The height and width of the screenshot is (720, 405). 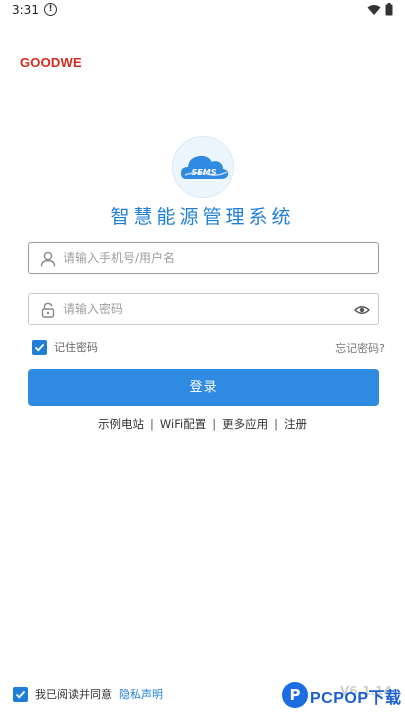 I want to click on password-field, so click(x=203, y=309).